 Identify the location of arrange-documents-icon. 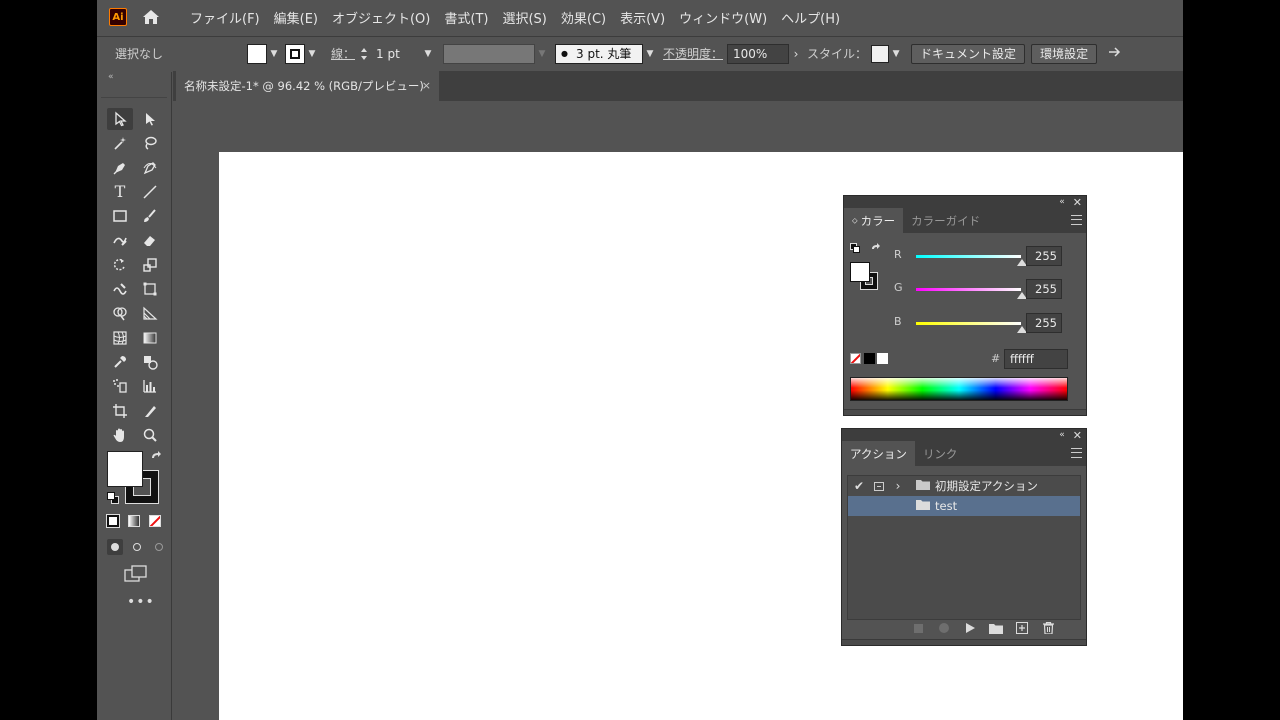
(1114, 53).